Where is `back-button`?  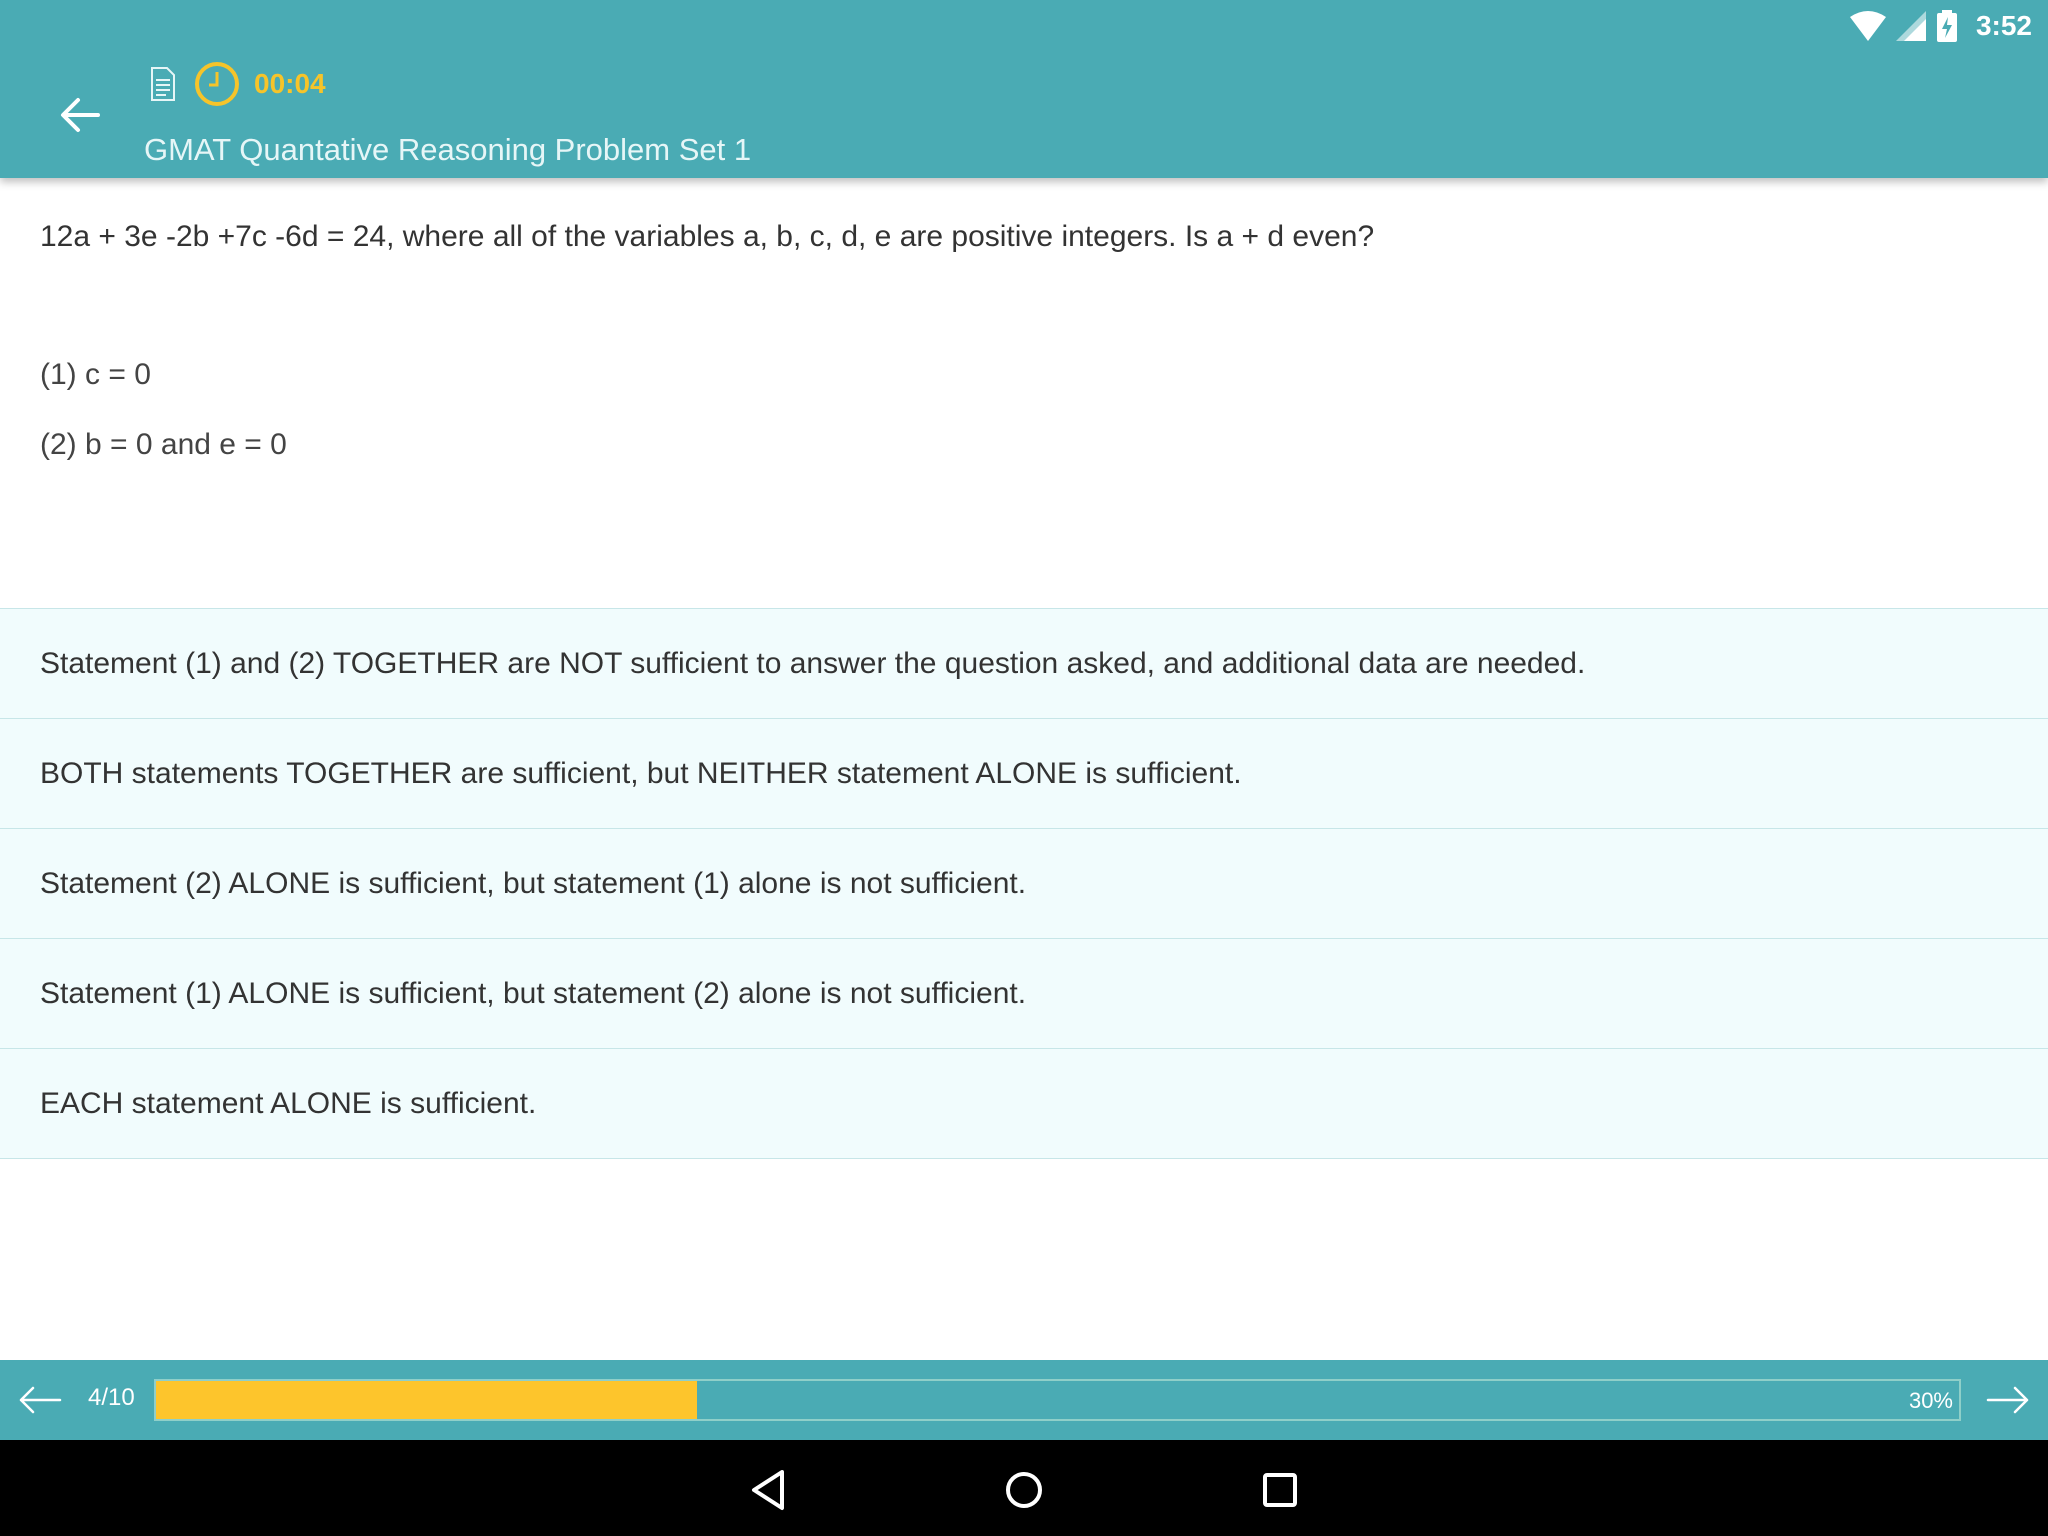
back-button is located at coordinates (80, 115).